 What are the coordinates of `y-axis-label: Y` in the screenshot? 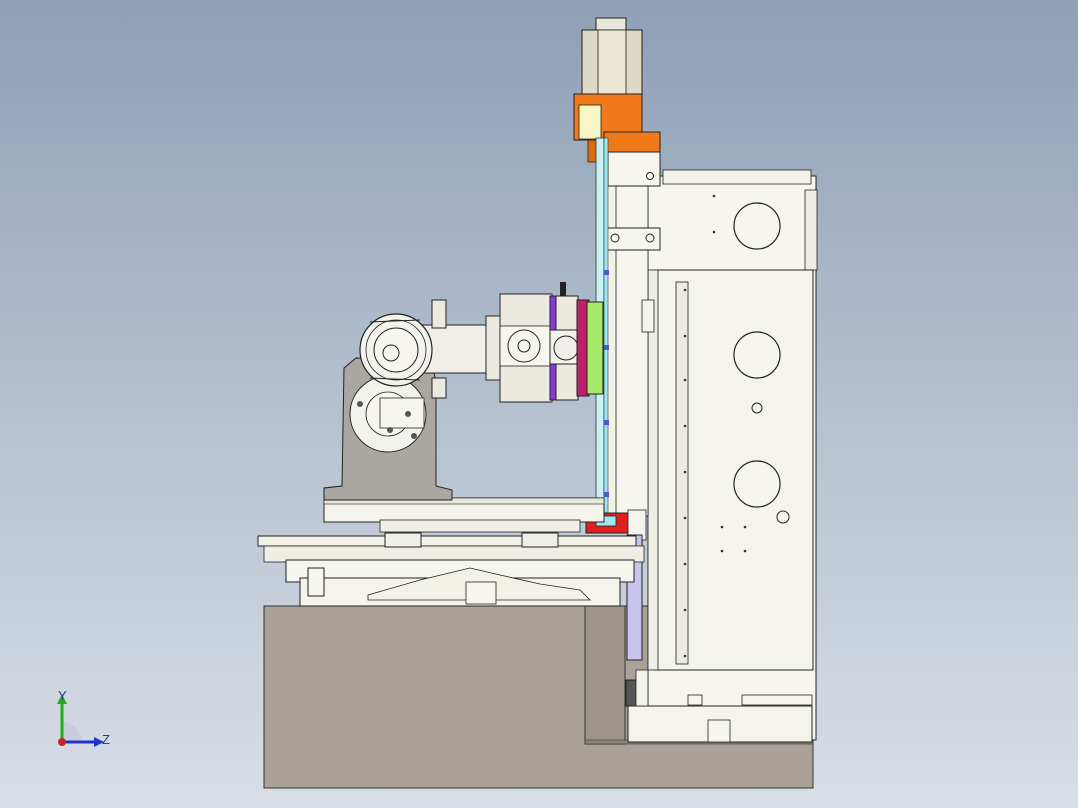 It's located at (62, 695).